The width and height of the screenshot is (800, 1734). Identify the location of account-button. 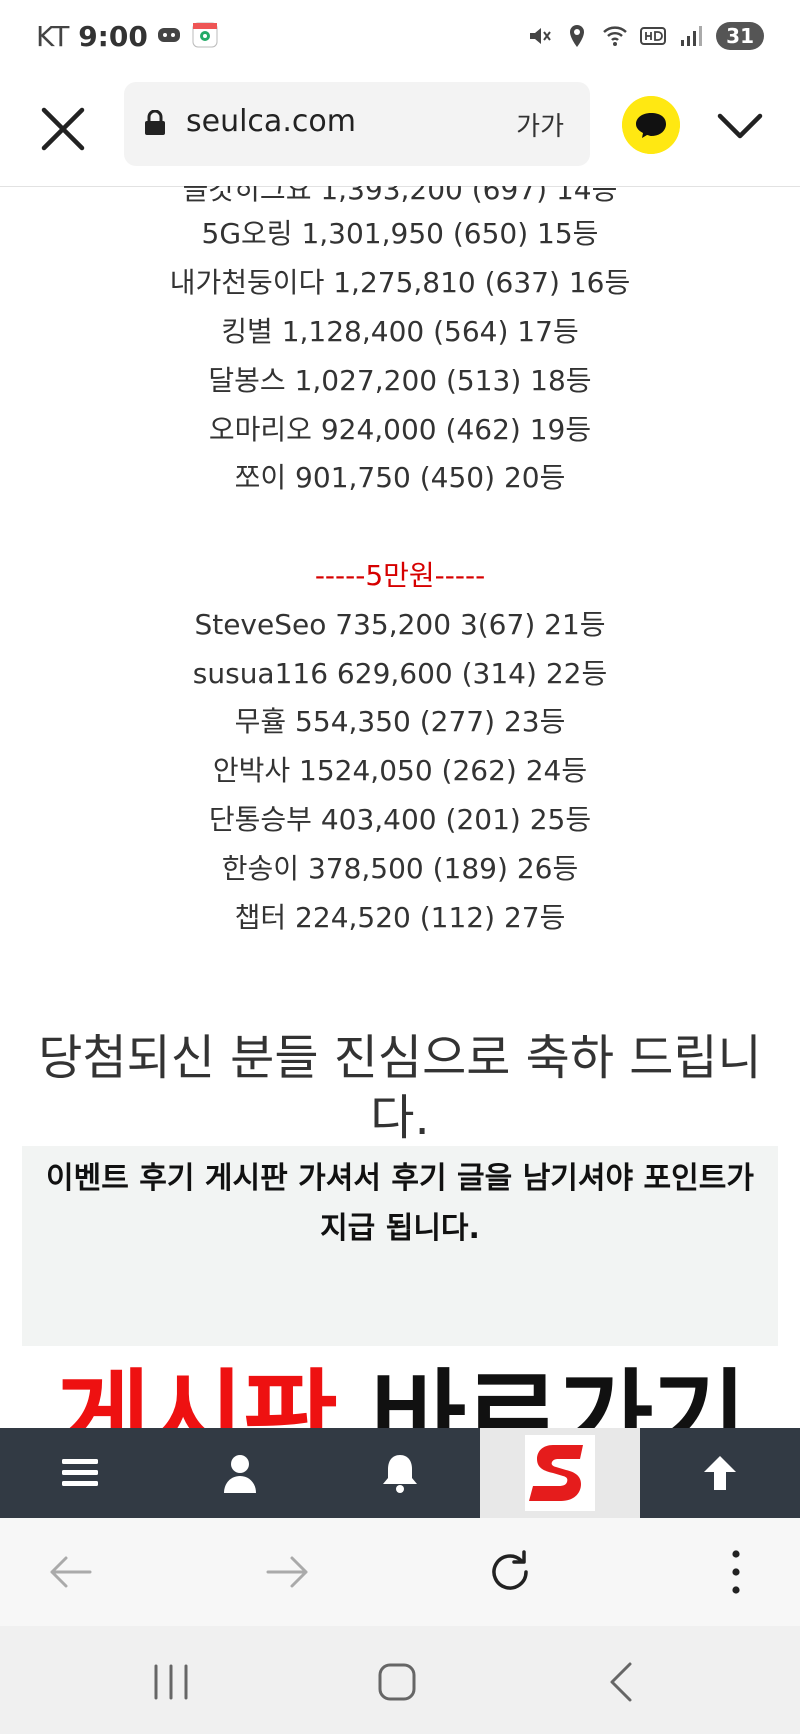
(240, 1473).